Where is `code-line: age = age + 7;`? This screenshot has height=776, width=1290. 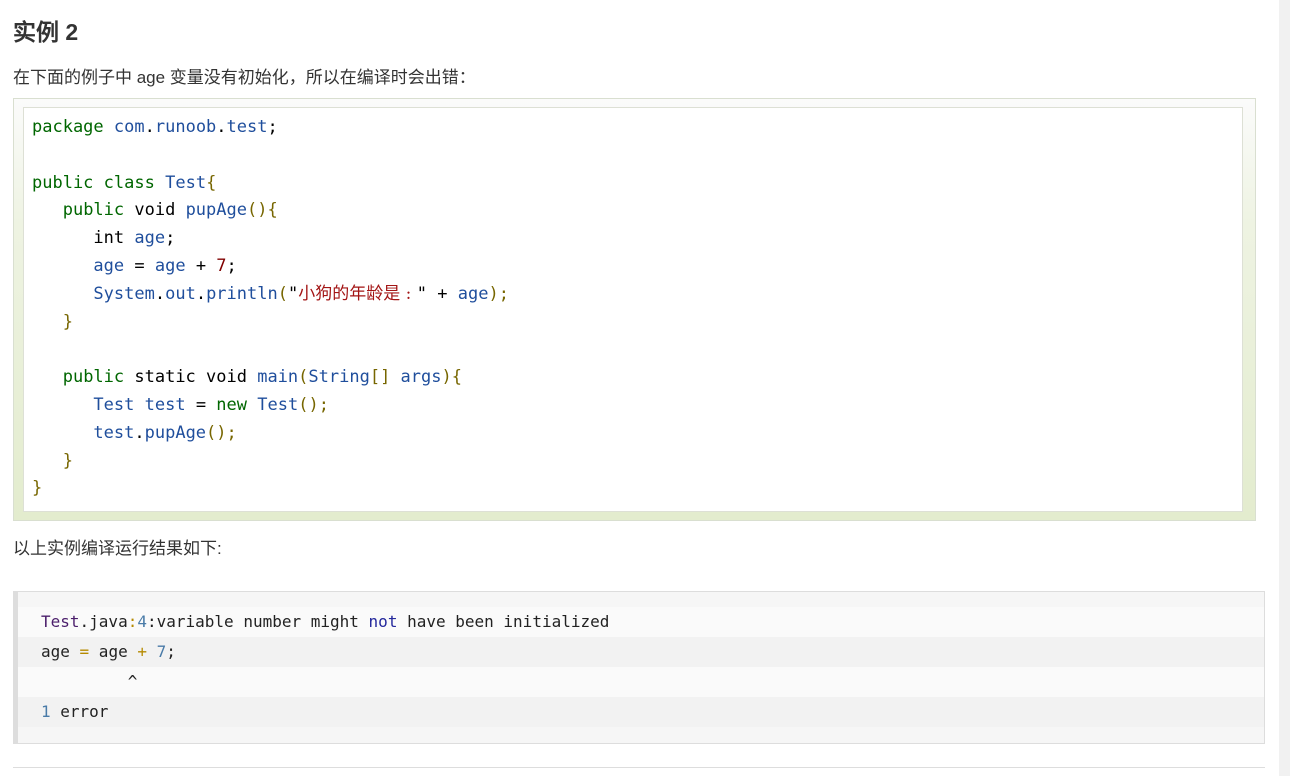 code-line: age = age + 7; is located at coordinates (134, 265).